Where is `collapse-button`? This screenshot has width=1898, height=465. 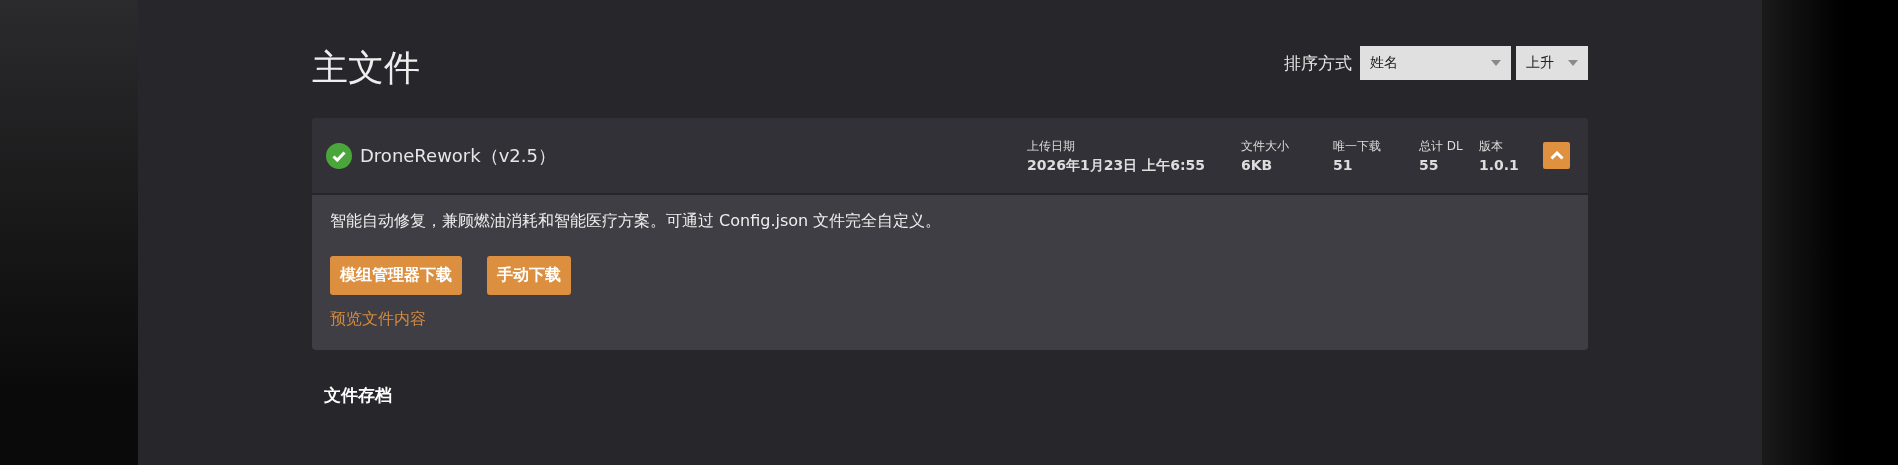 collapse-button is located at coordinates (1556, 155).